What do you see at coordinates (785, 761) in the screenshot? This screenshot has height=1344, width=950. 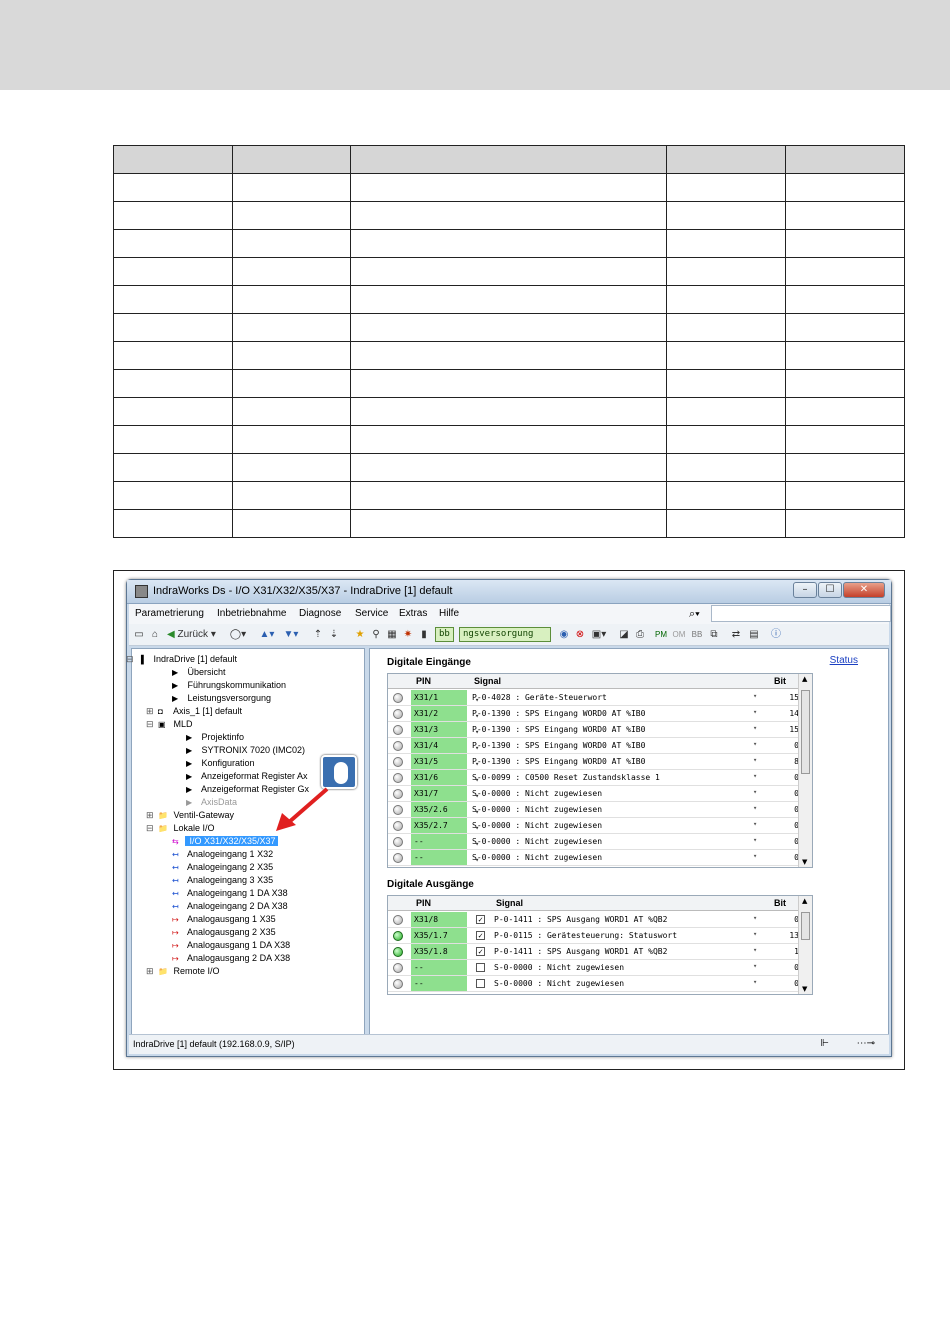 I see `bit-select: 8` at bounding box center [785, 761].